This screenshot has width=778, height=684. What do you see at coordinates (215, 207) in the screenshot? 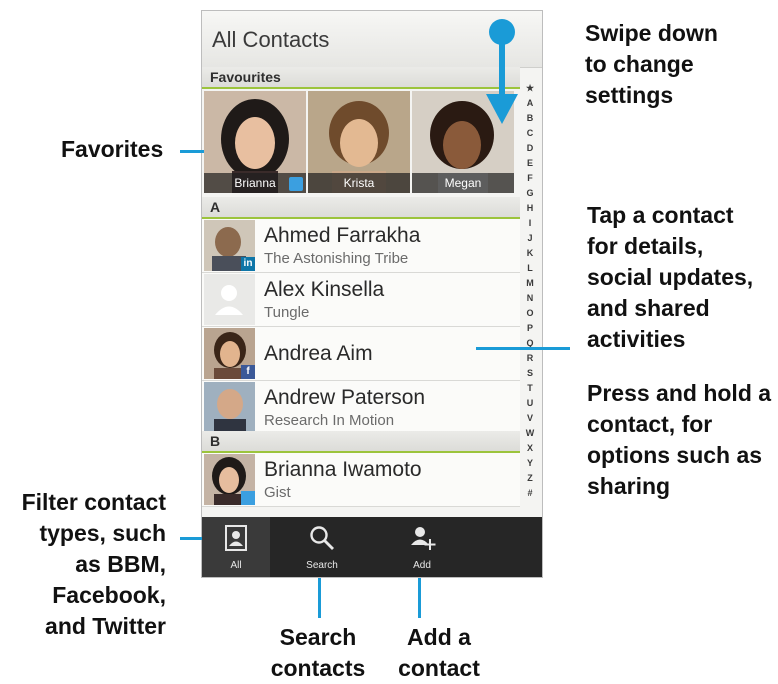
I see `section-label: A` at bounding box center [215, 207].